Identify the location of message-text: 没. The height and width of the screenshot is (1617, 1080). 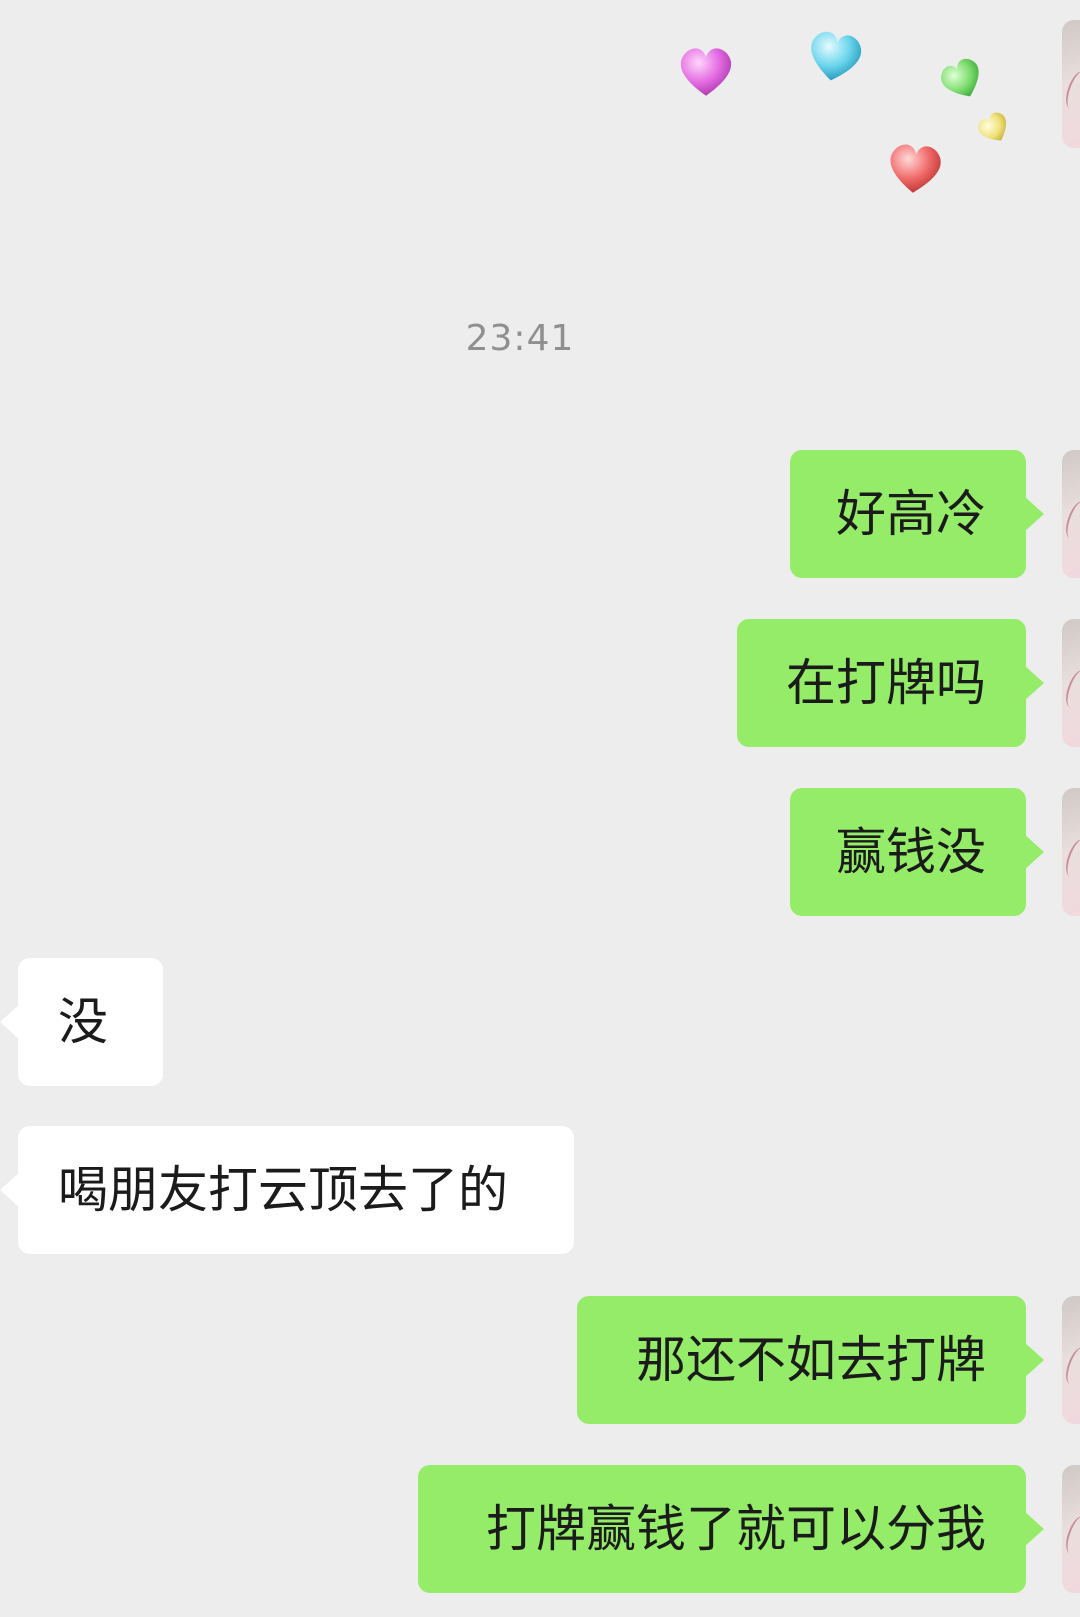
(83, 1022).